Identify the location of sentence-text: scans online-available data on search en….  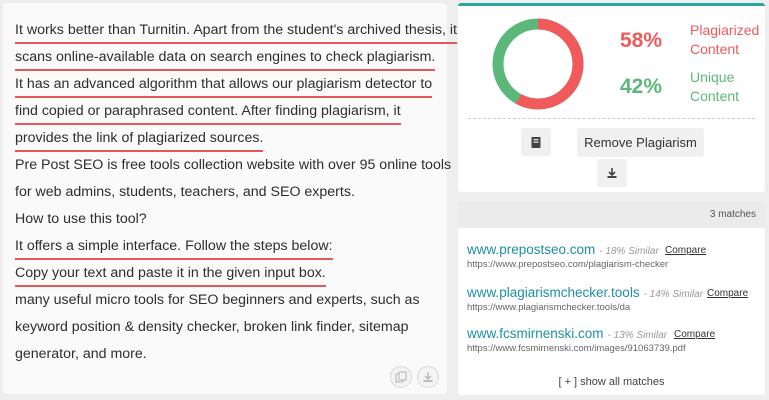
(225, 60).